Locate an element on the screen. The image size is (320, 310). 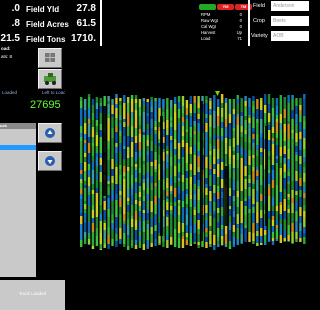
scroll-down-button is located at coordinates (50, 161).